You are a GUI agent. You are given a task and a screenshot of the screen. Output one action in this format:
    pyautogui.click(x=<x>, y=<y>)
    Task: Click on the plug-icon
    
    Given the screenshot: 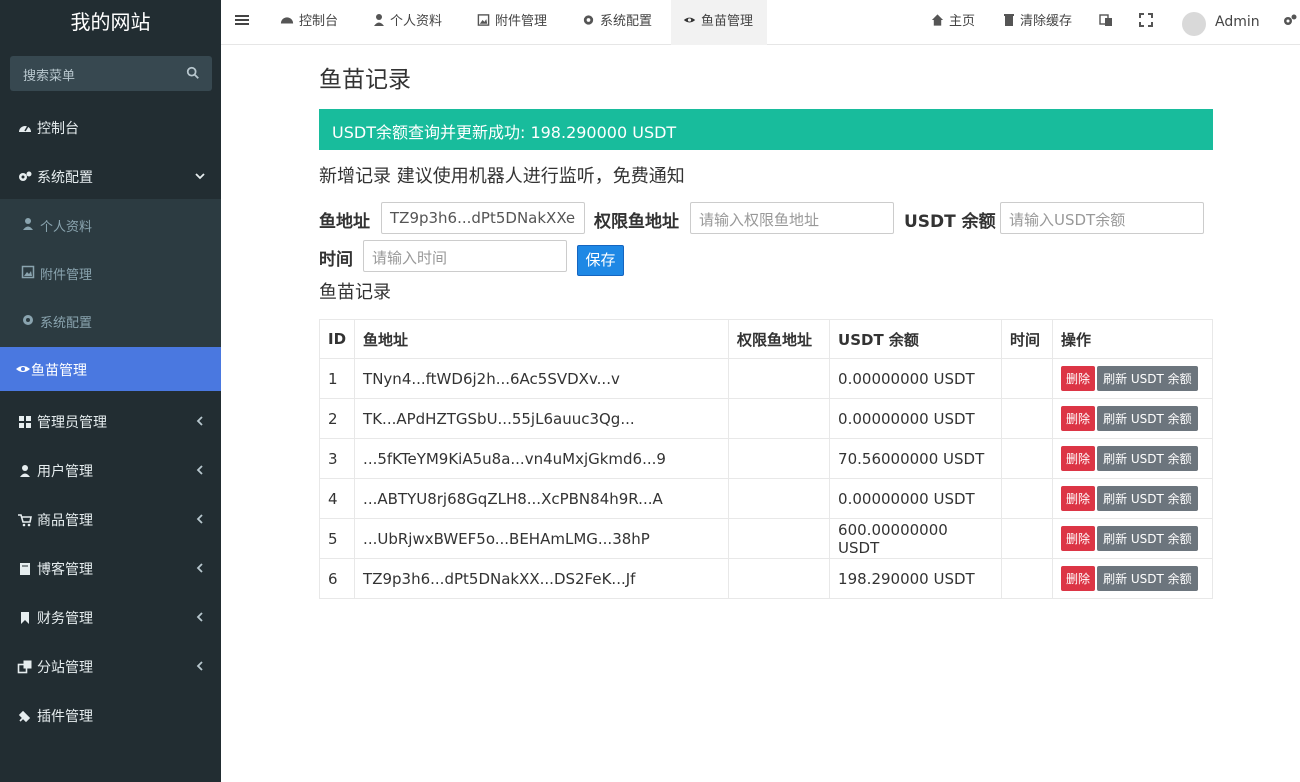 What is the action you would take?
    pyautogui.click(x=24, y=716)
    